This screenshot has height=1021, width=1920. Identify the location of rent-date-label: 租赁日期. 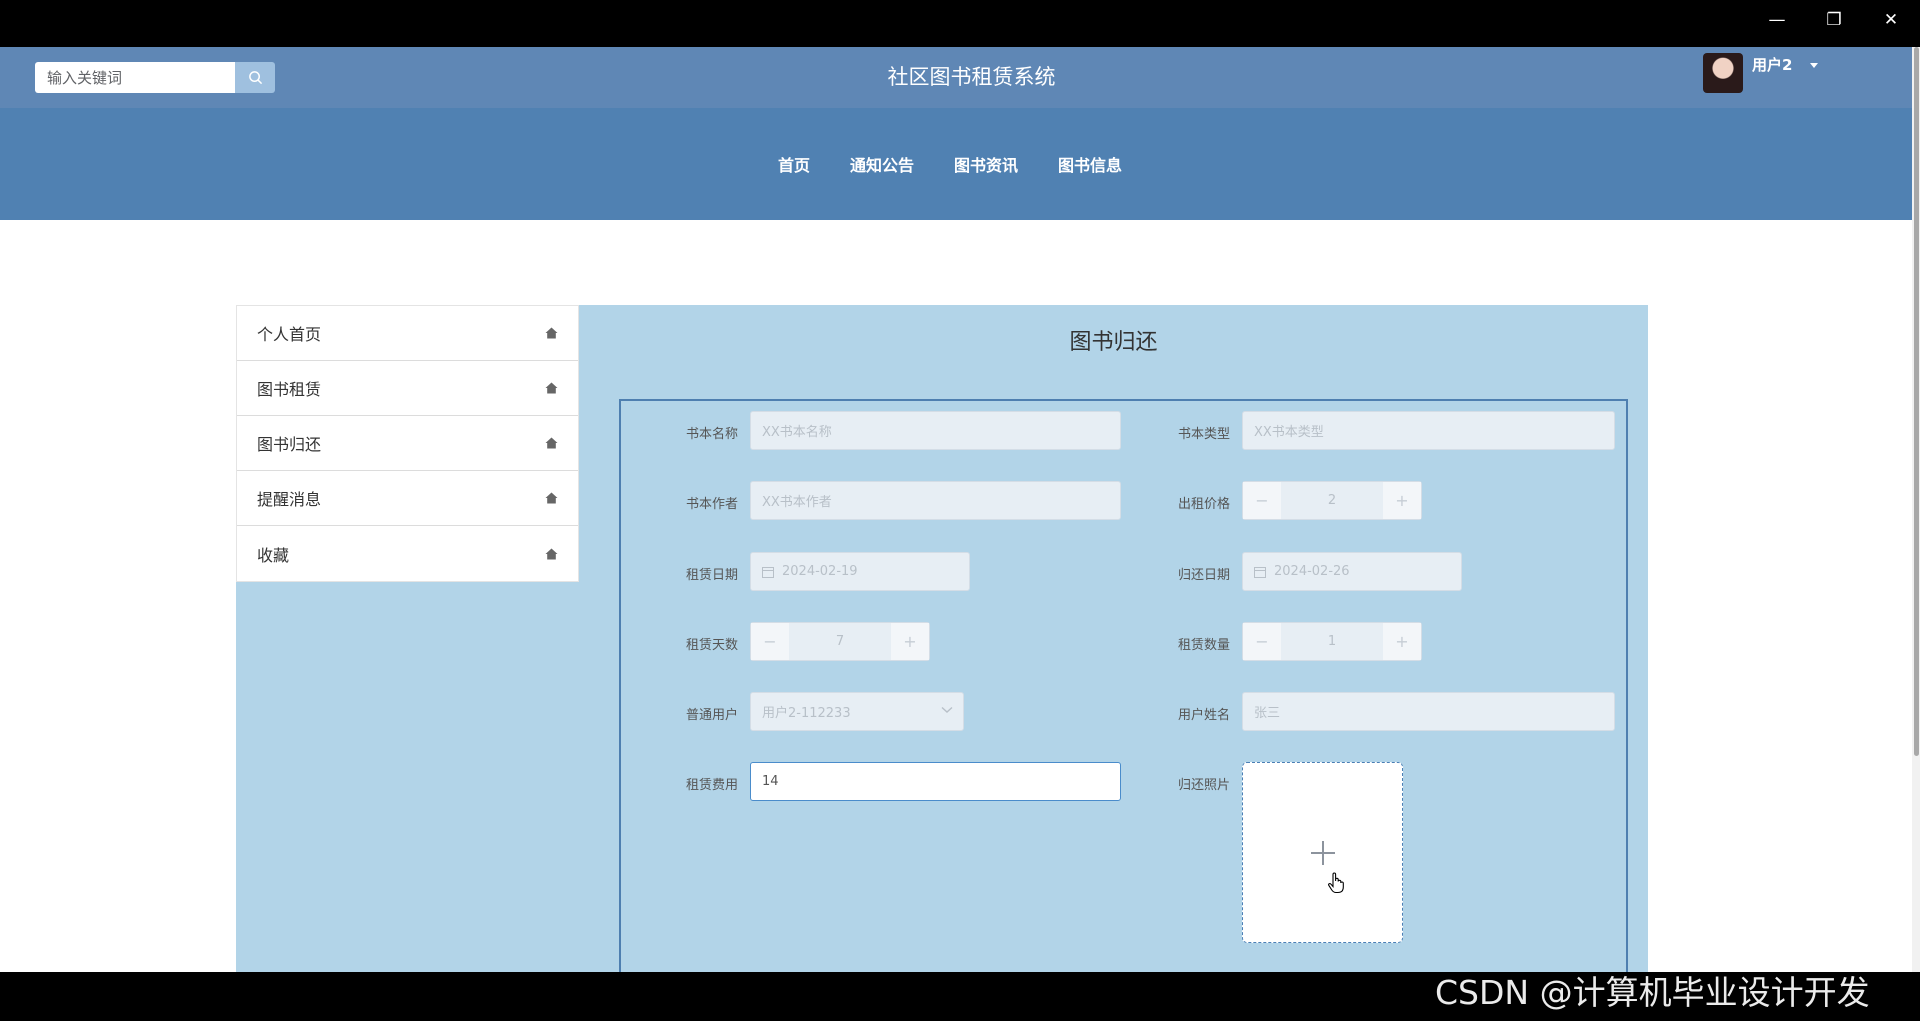
(711, 575).